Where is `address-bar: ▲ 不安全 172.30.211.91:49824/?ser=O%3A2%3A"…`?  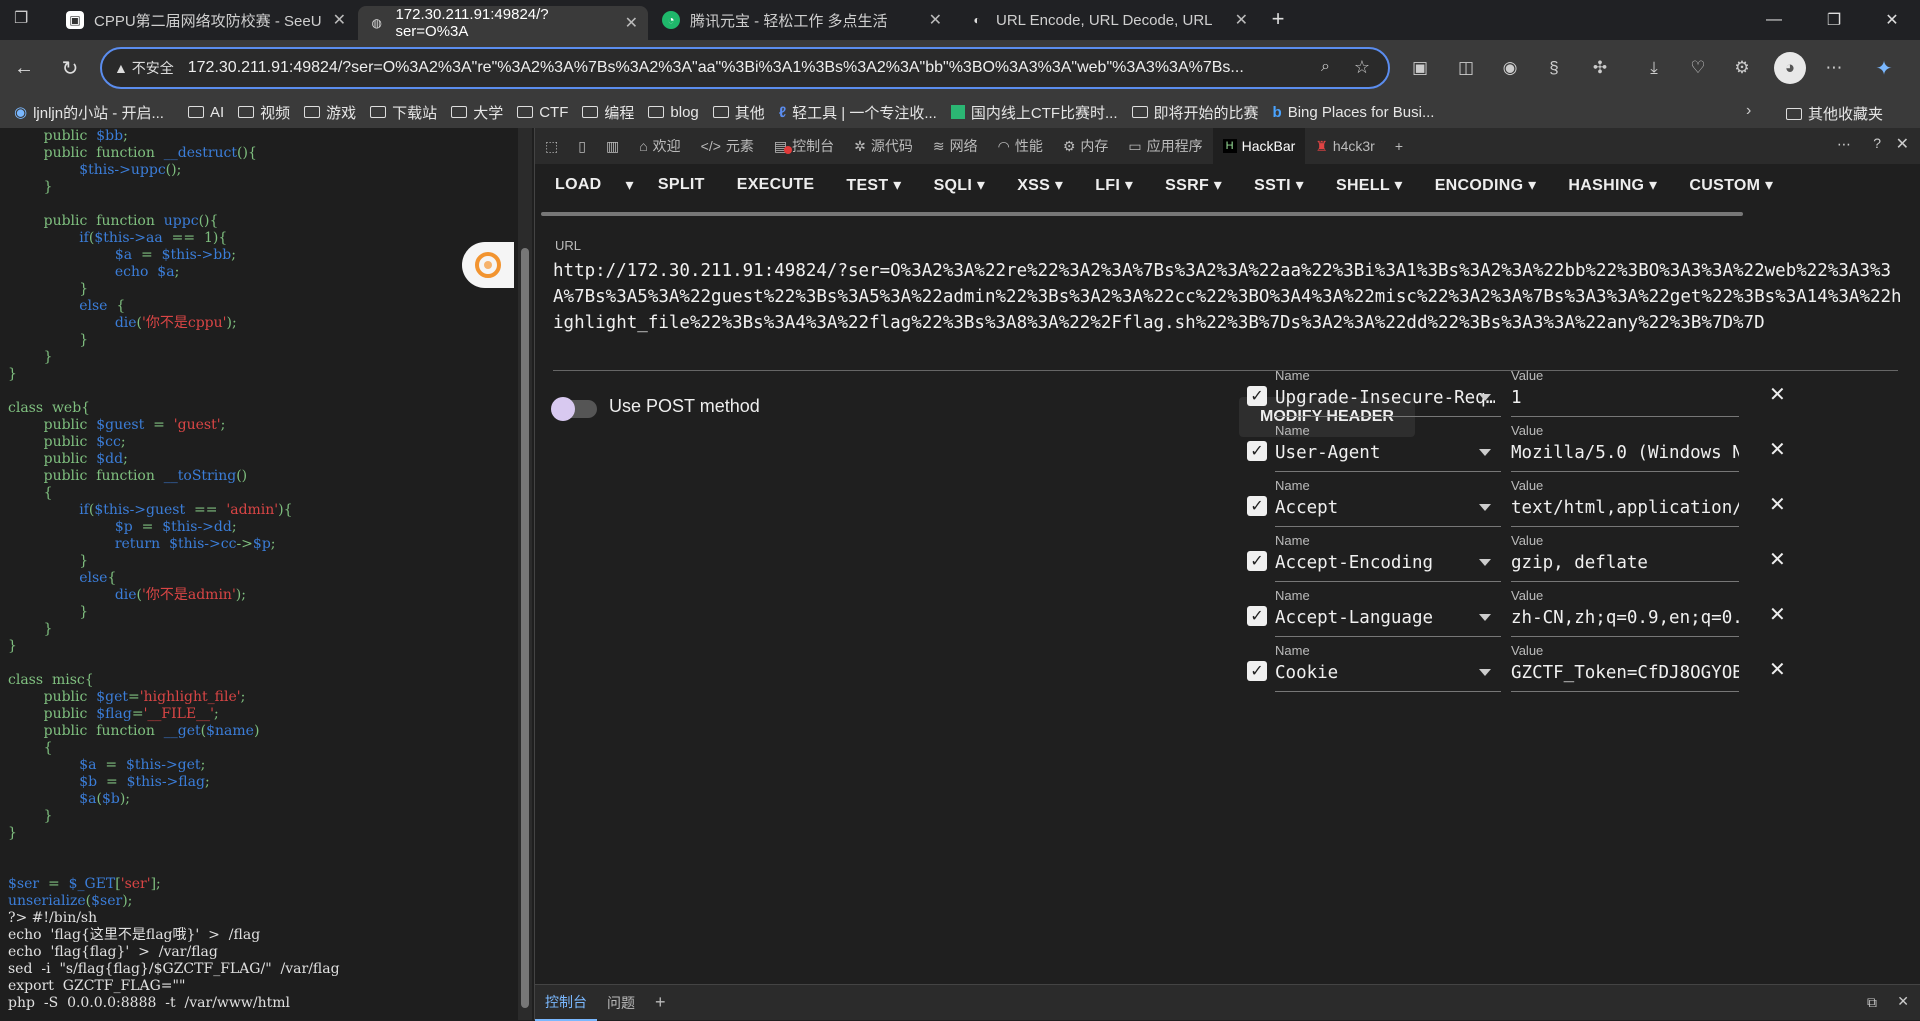 address-bar: ▲ 不安全 172.30.211.91:49824/?ser=O%3A2%3A"… is located at coordinates (745, 68).